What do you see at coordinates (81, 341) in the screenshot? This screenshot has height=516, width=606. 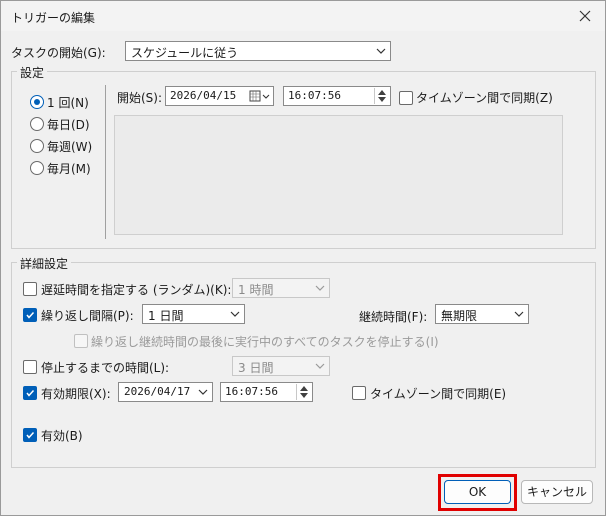 I see `stop-all-checkbox` at bounding box center [81, 341].